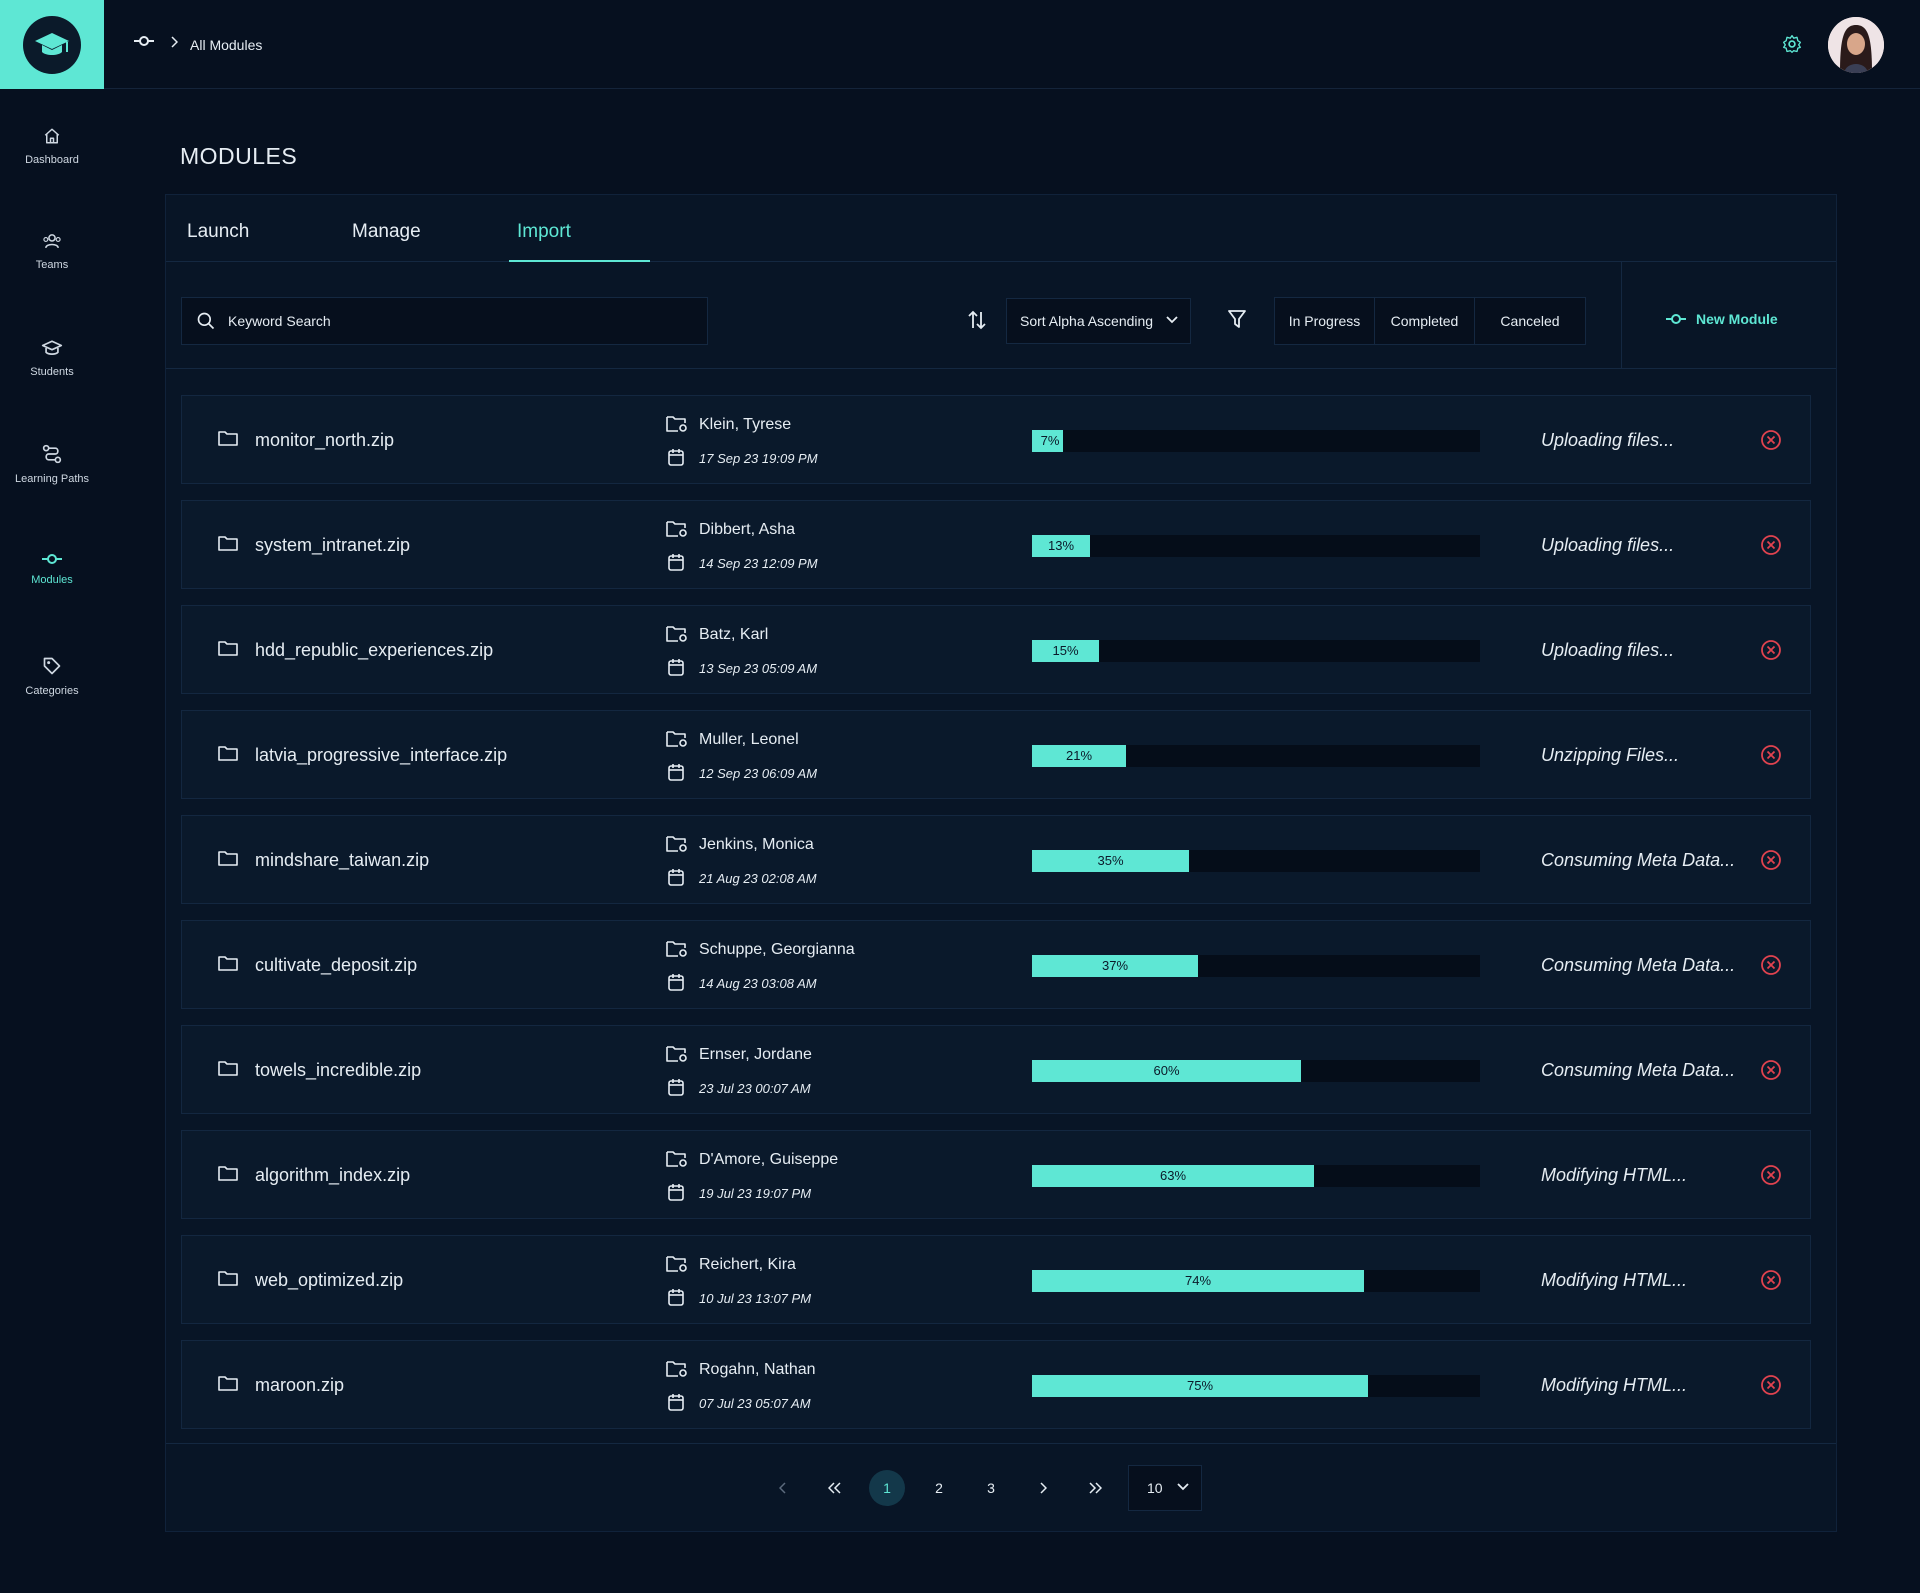 This screenshot has width=1920, height=1593. I want to click on app-logo, so click(52, 44).